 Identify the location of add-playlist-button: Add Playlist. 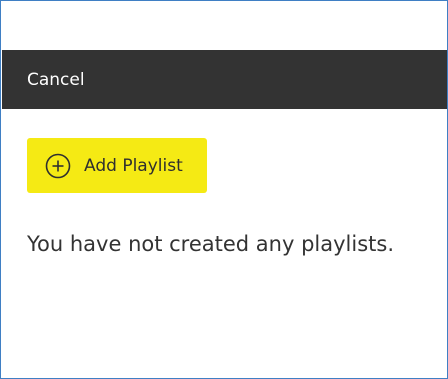
(117, 165).